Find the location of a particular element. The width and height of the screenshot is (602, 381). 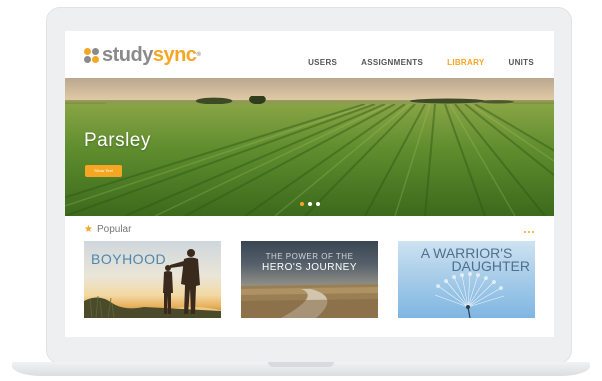

main-nav: USERS ASSIGNMENTS LIBRARY UNITS is located at coordinates (409, 62).